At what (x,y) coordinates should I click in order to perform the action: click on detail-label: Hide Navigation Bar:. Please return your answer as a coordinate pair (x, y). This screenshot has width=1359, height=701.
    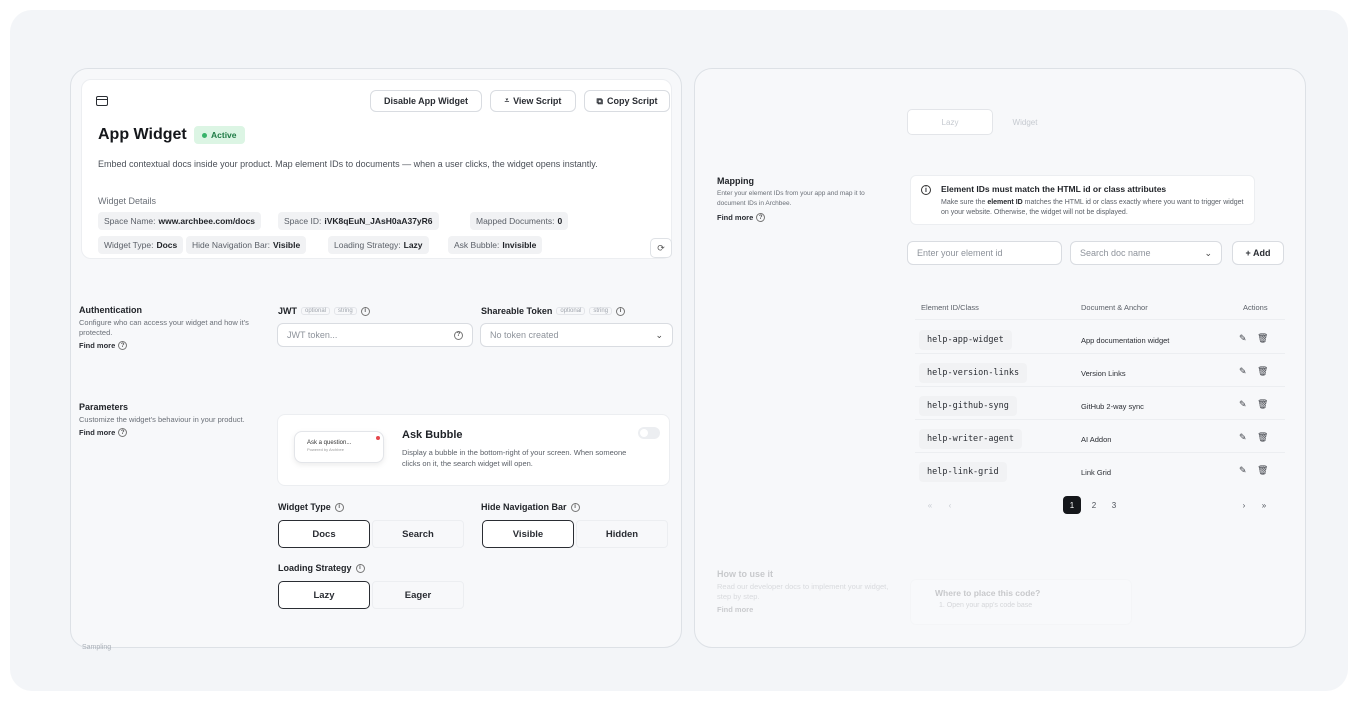
    Looking at the image, I should click on (231, 245).